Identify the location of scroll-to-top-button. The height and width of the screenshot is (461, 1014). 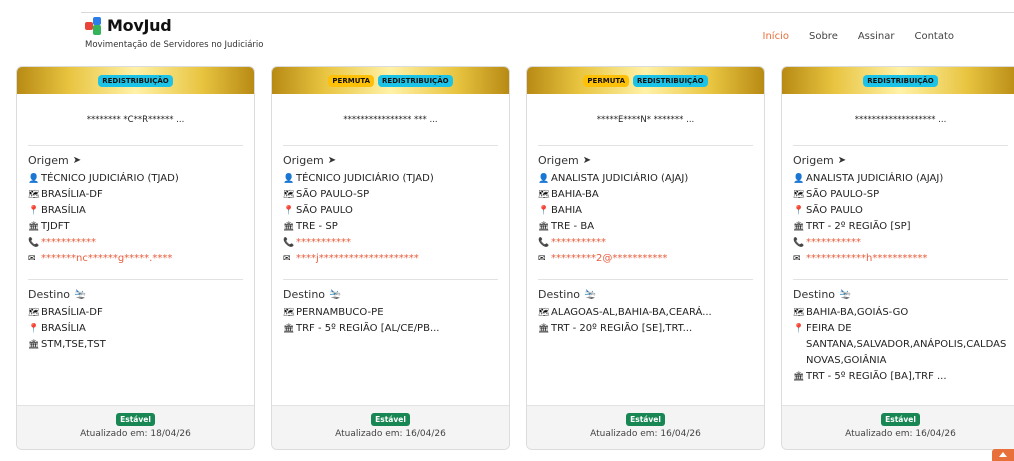
(1003, 455).